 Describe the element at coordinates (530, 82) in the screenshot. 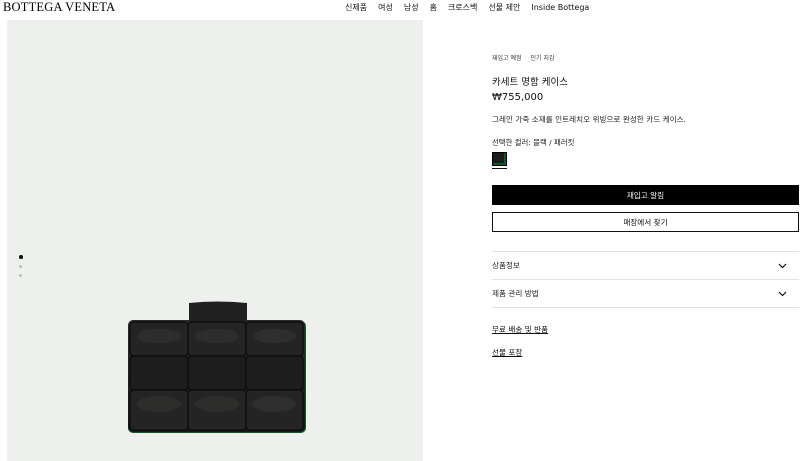

I see `product-title: 카세트 명함 케이스` at that location.